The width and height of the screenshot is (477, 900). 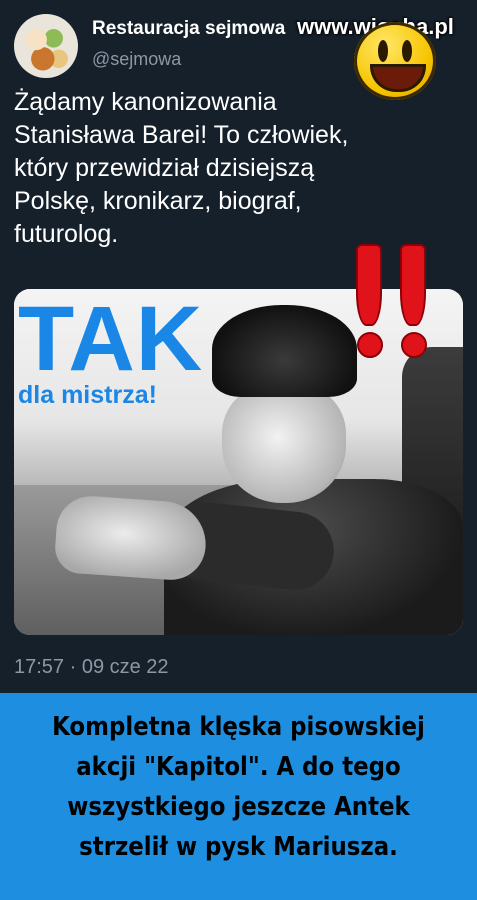 What do you see at coordinates (238, 847) in the screenshot?
I see `caption-line: strzelił w pysk Mariusza.` at bounding box center [238, 847].